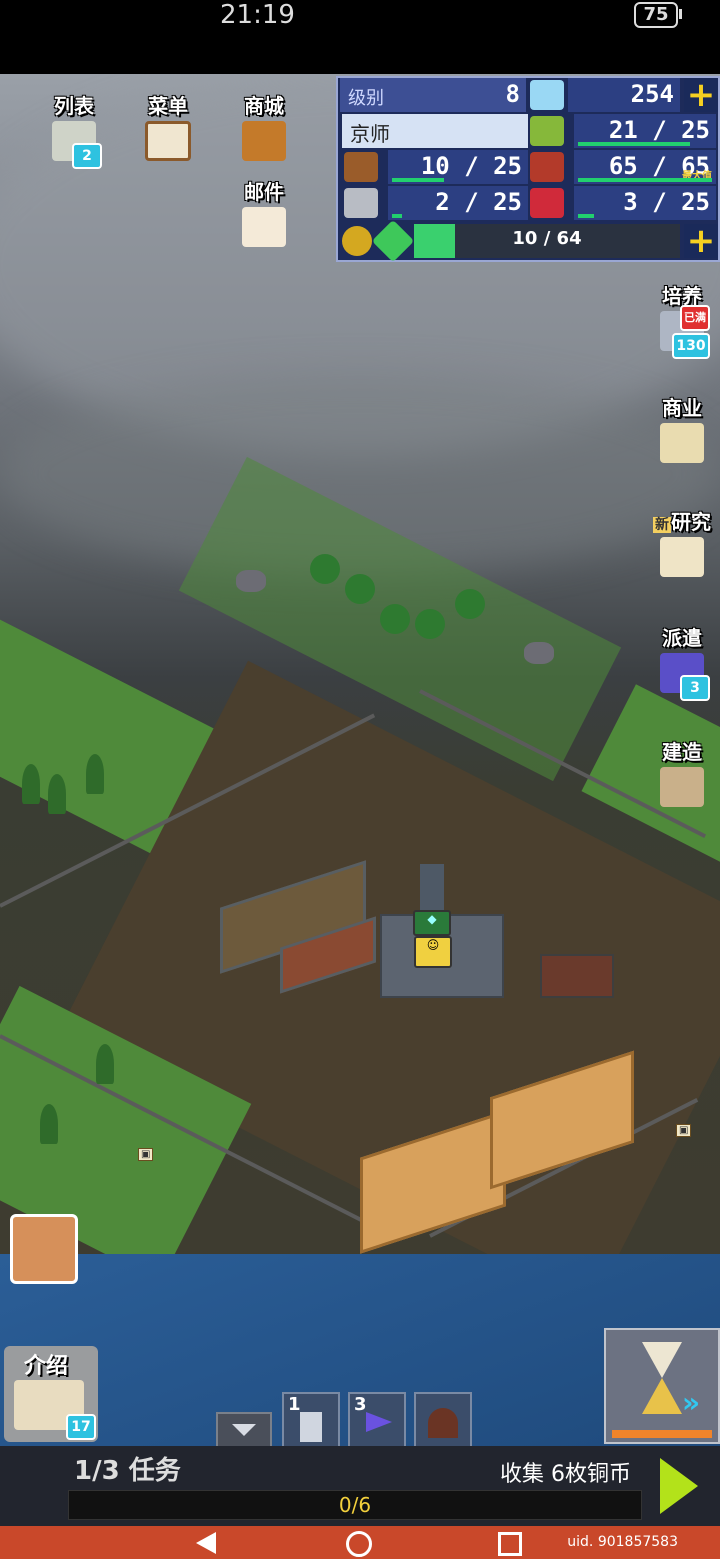  I want to click on train-badge: 130, so click(691, 346).